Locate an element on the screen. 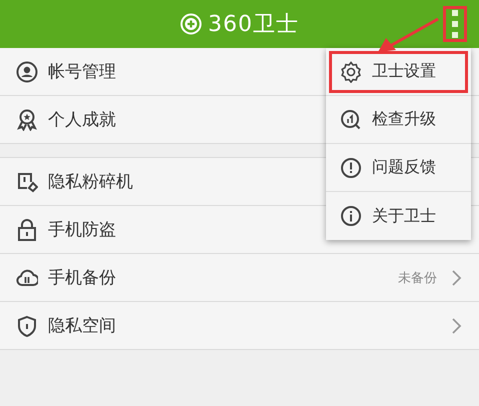 Image resolution: width=479 pixels, height=406 pixels. shield-icon is located at coordinates (27, 325).